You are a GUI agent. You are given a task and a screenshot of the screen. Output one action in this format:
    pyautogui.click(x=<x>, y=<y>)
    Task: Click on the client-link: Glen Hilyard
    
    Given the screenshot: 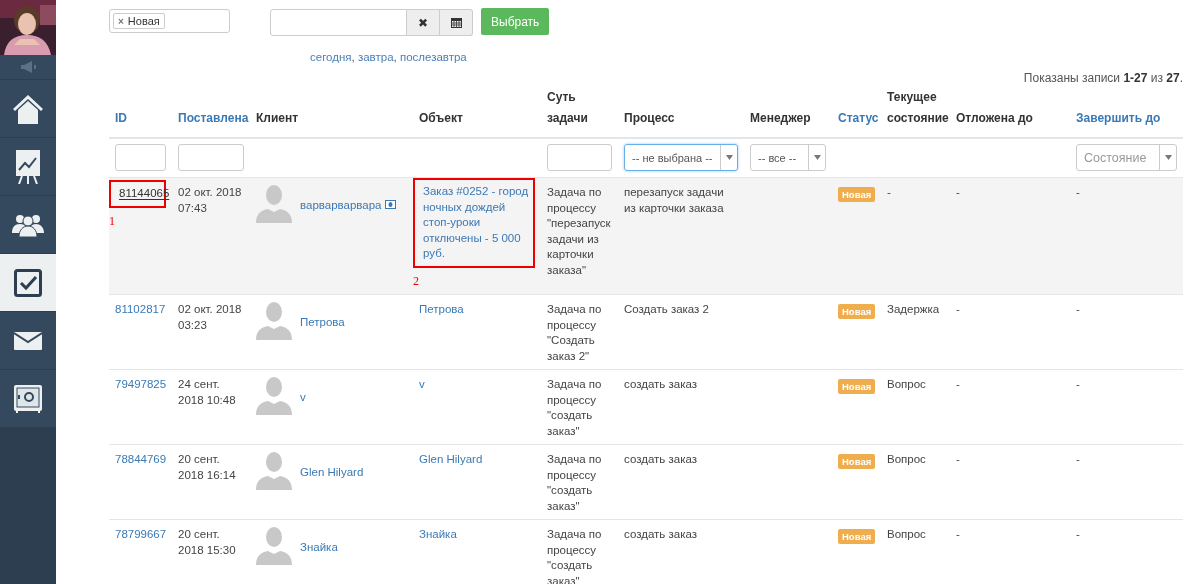 What is the action you would take?
    pyautogui.click(x=332, y=472)
    